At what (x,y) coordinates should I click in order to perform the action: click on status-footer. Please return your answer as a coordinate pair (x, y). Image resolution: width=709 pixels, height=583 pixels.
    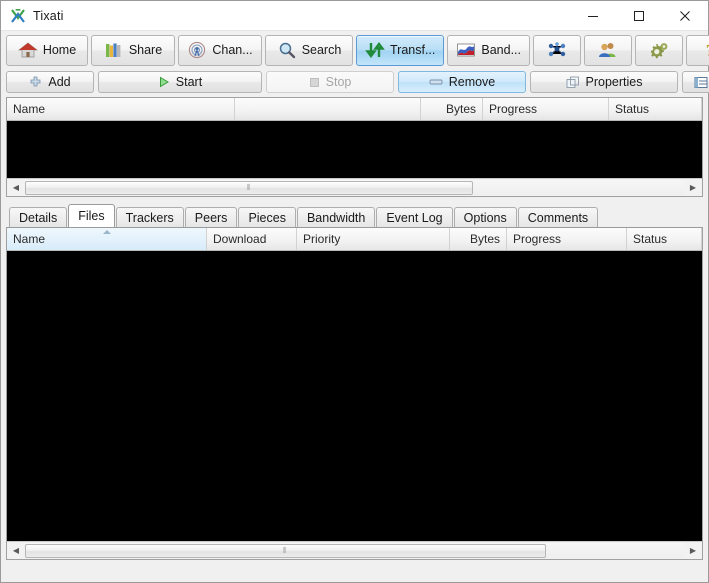
    Looking at the image, I should click on (354, 571).